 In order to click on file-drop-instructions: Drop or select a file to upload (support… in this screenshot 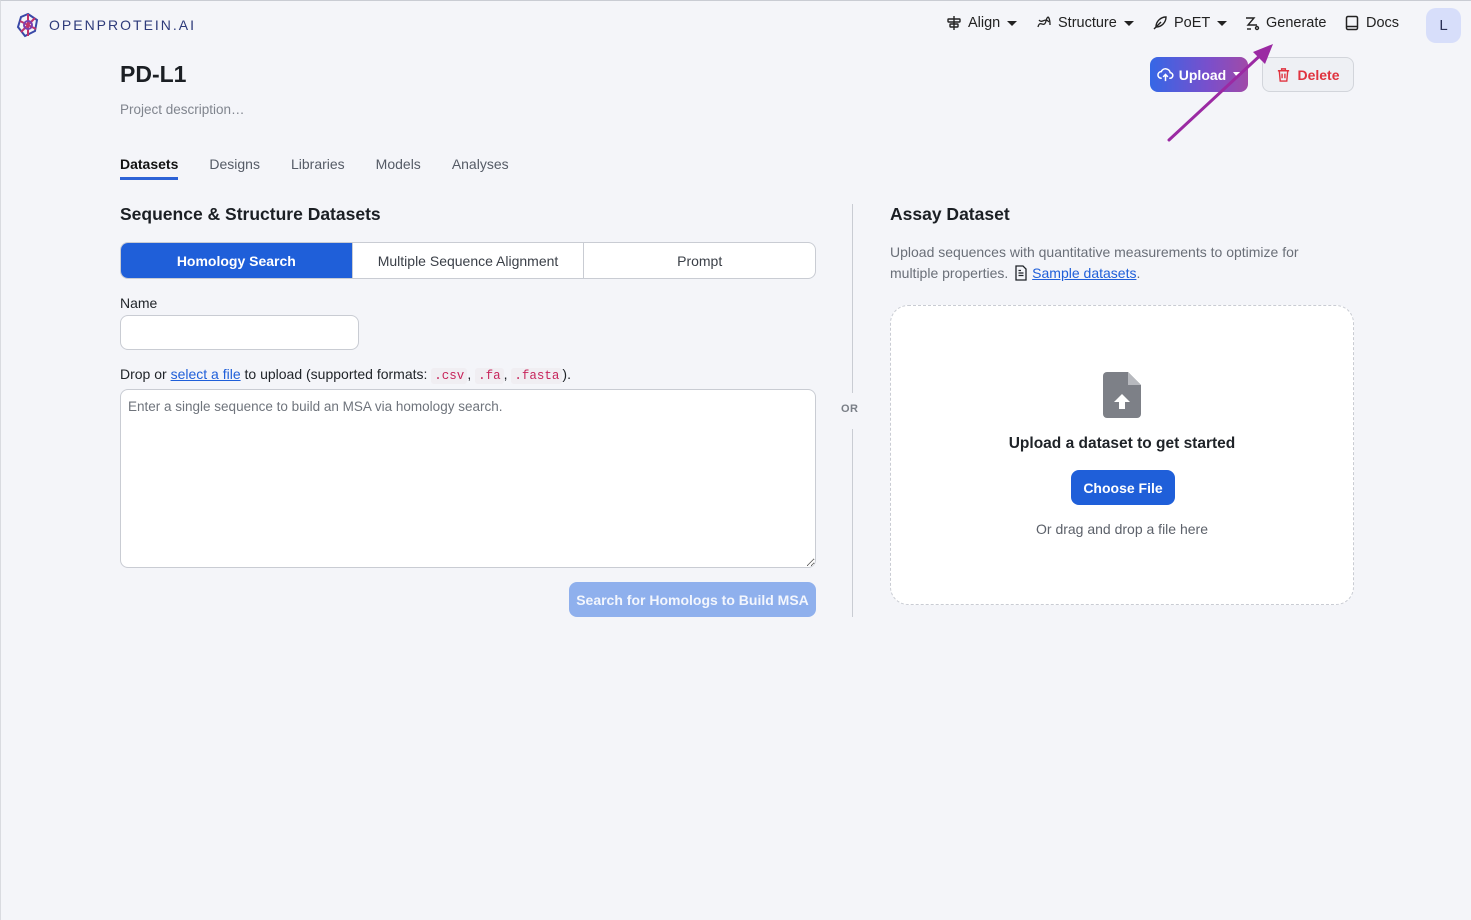, I will do `click(345, 375)`.